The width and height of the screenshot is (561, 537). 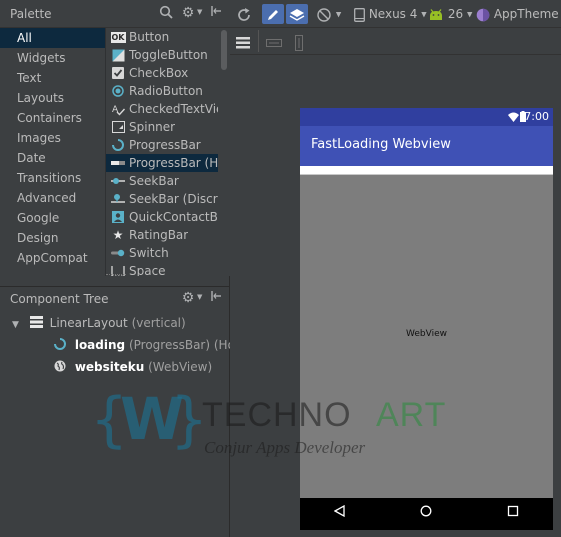 What do you see at coordinates (52, 218) in the screenshot?
I see `category-google: Google` at bounding box center [52, 218].